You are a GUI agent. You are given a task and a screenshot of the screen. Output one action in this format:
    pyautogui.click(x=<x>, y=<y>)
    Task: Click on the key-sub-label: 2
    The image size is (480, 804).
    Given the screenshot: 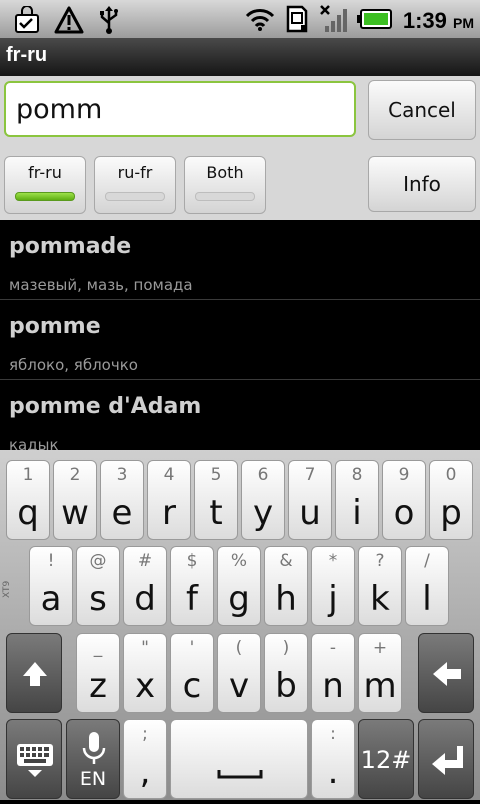 What is the action you would take?
    pyautogui.click(x=75, y=475)
    